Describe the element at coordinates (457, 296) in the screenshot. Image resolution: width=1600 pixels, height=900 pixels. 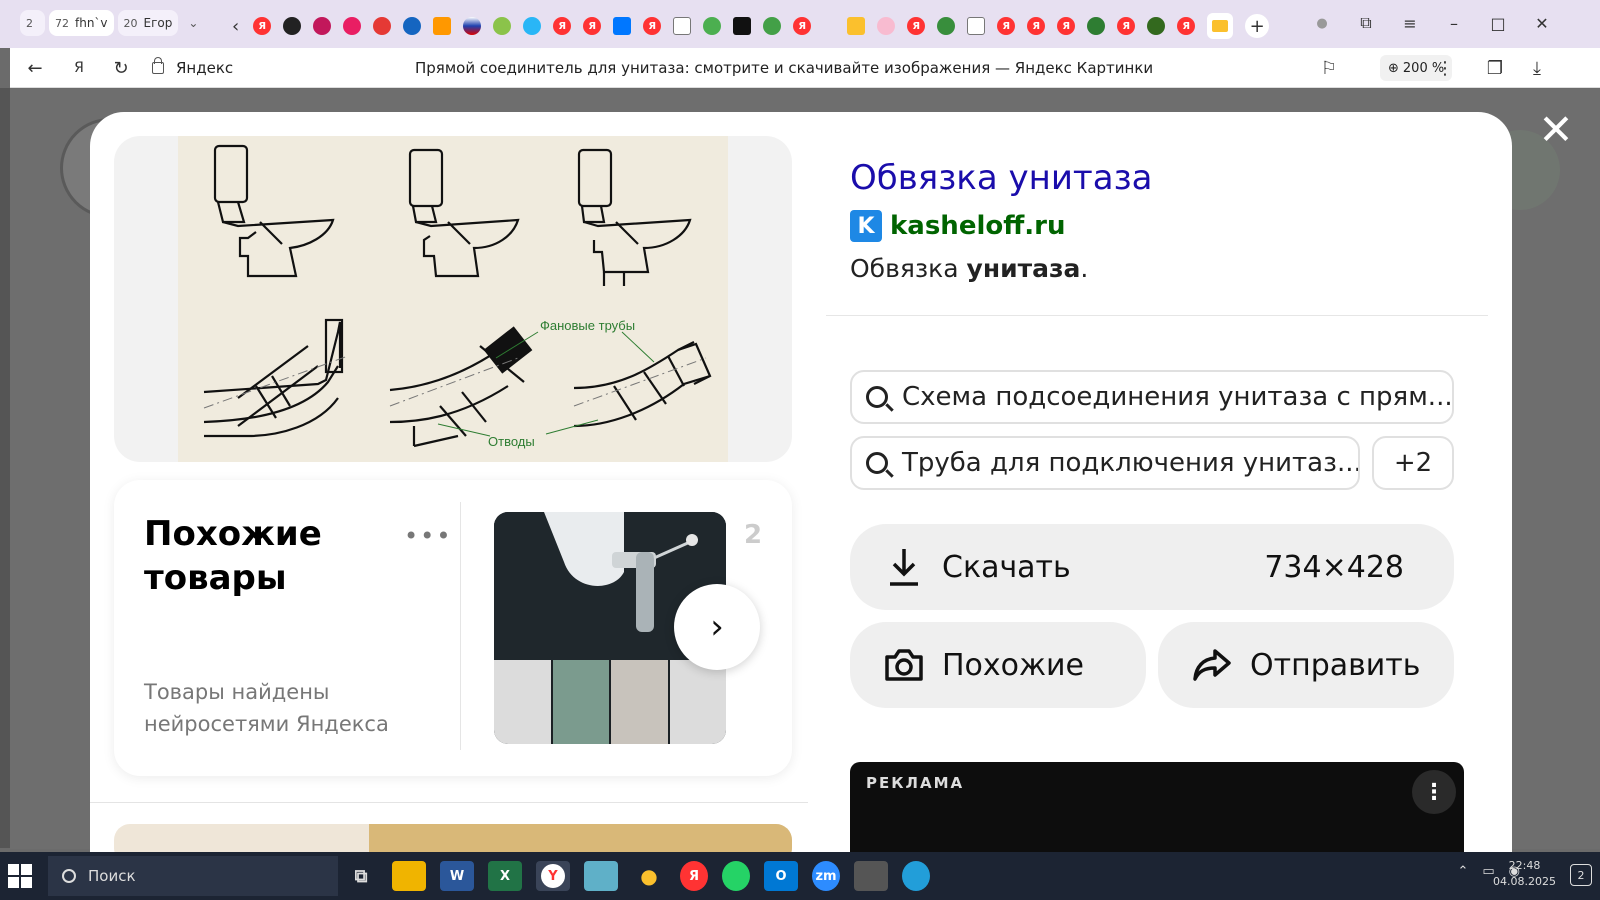
I see `toilet-diagram-illustration: Фановые трубы Отводы` at that location.